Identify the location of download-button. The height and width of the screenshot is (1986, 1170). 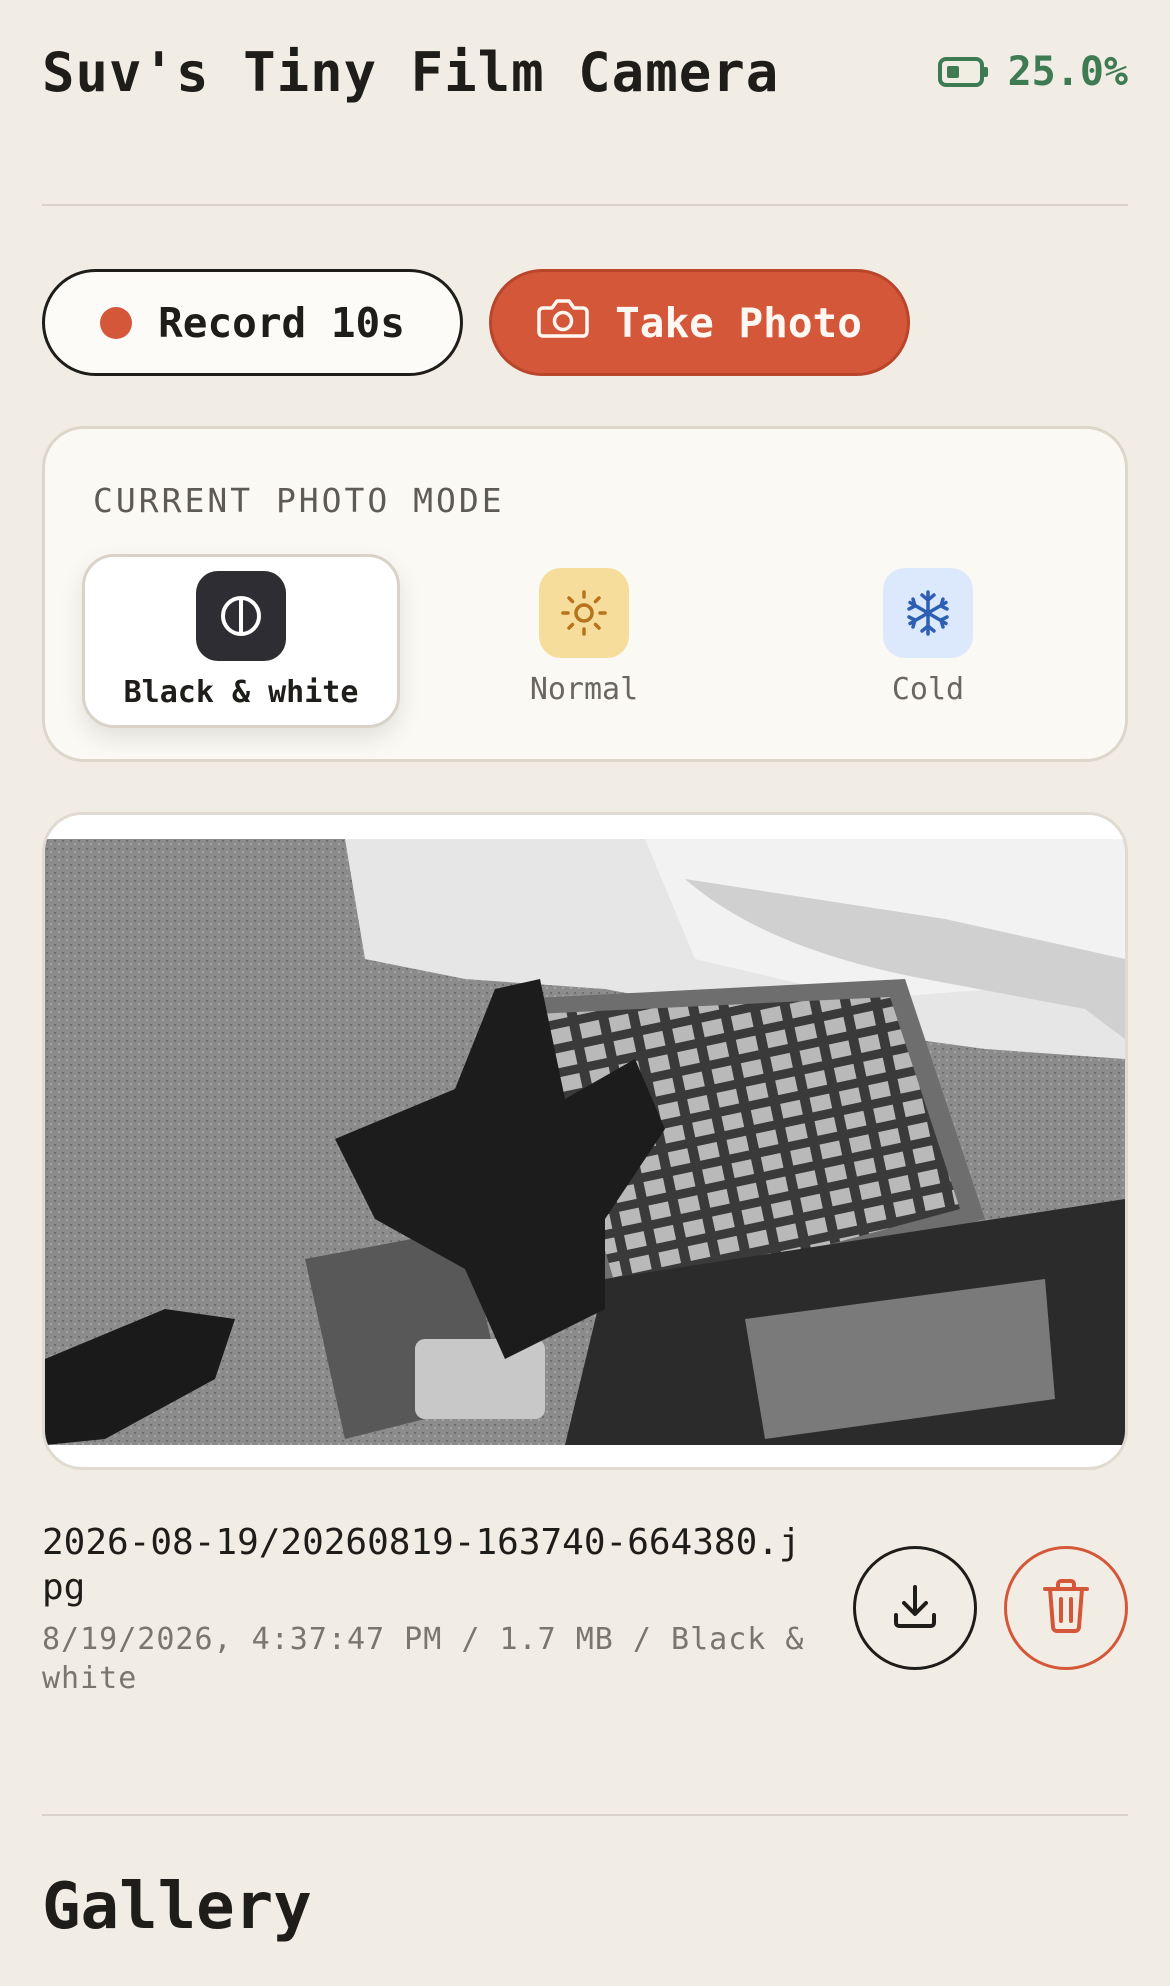
(915, 1608).